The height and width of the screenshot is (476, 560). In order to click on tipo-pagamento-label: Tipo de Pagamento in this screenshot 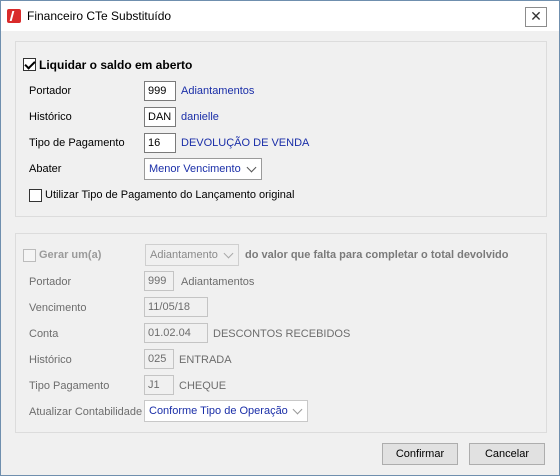, I will do `click(77, 143)`.